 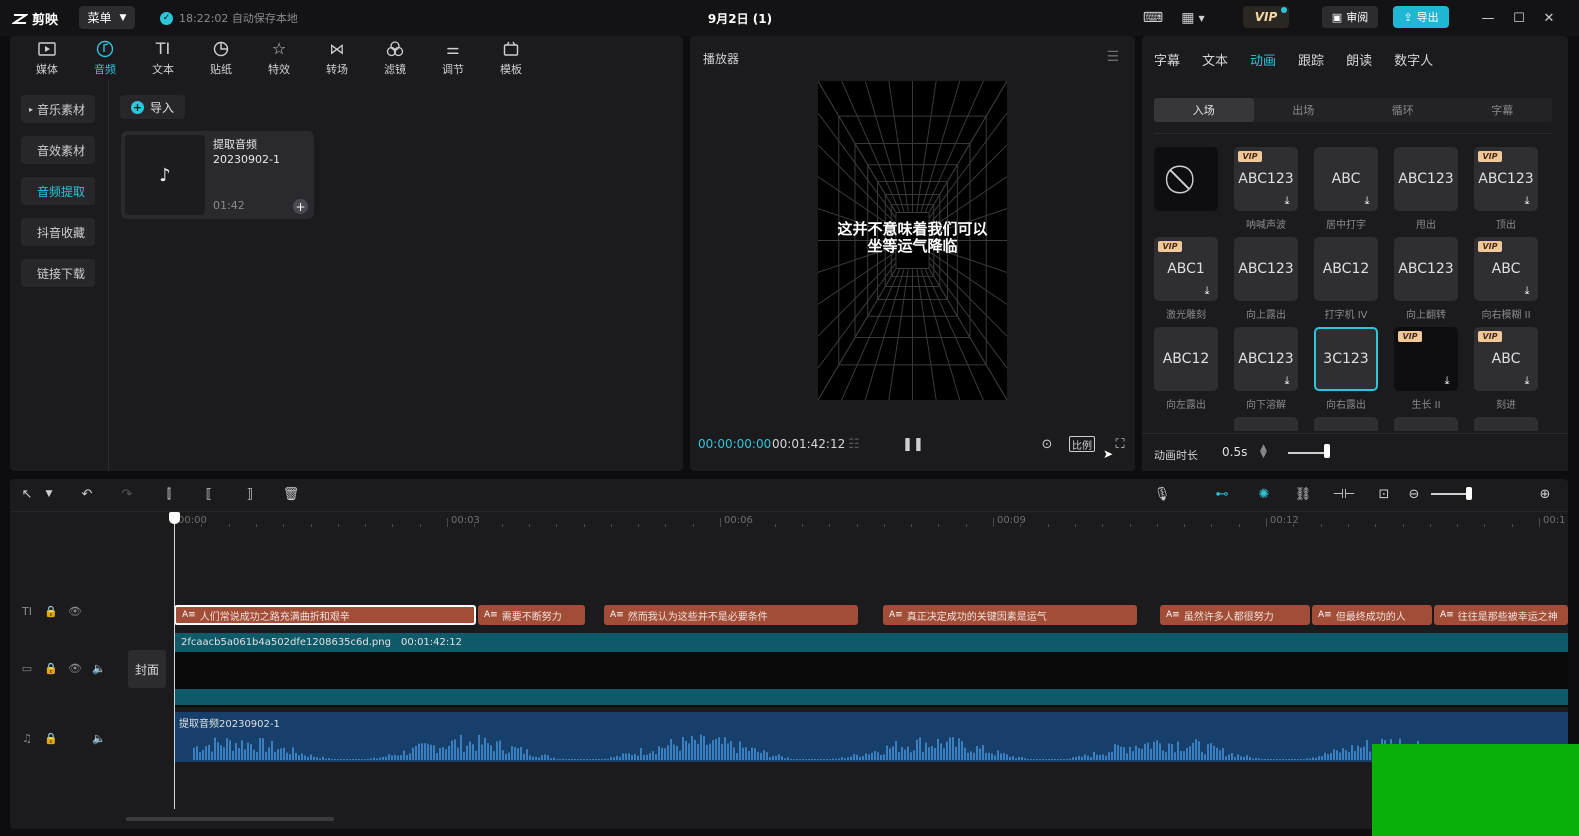 I want to click on text-clip: A≡ 真正决定成功的关键因素是运气, so click(x=1010, y=615).